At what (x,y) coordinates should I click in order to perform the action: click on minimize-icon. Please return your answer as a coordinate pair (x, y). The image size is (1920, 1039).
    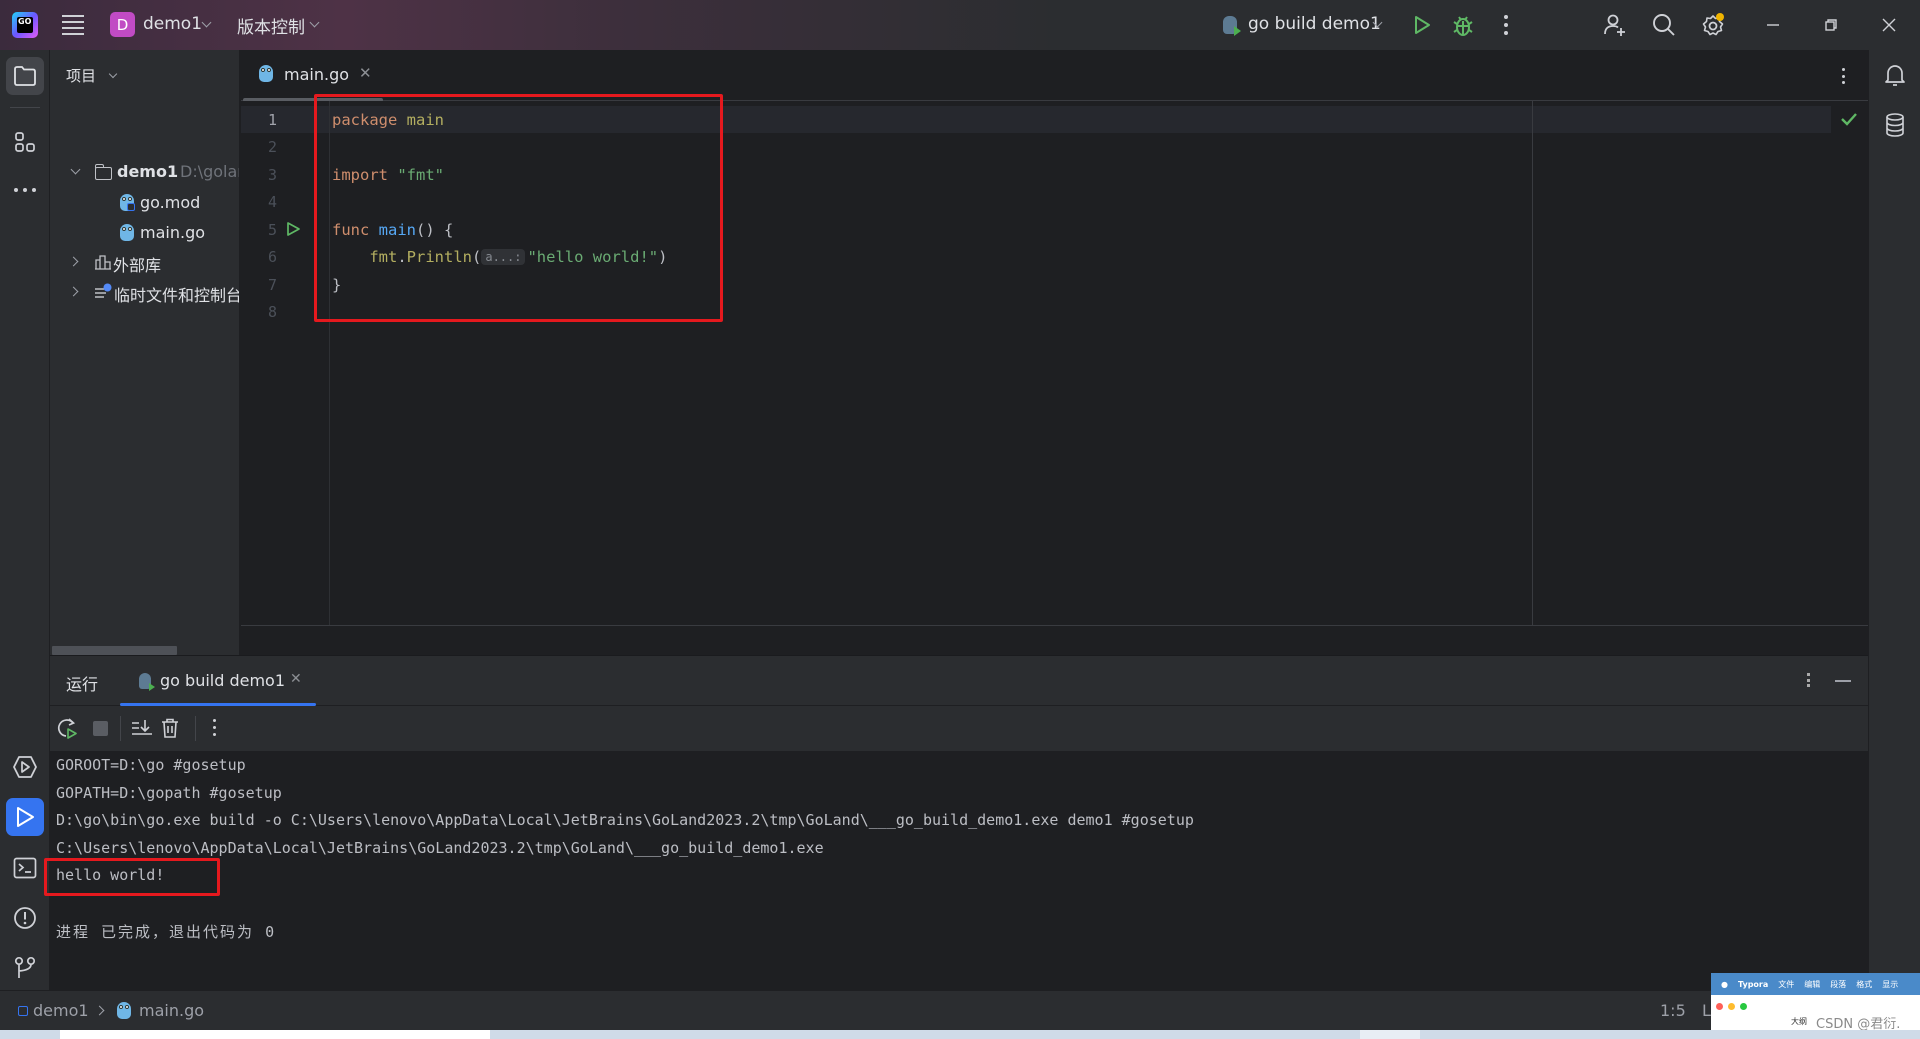
    Looking at the image, I should click on (1773, 25).